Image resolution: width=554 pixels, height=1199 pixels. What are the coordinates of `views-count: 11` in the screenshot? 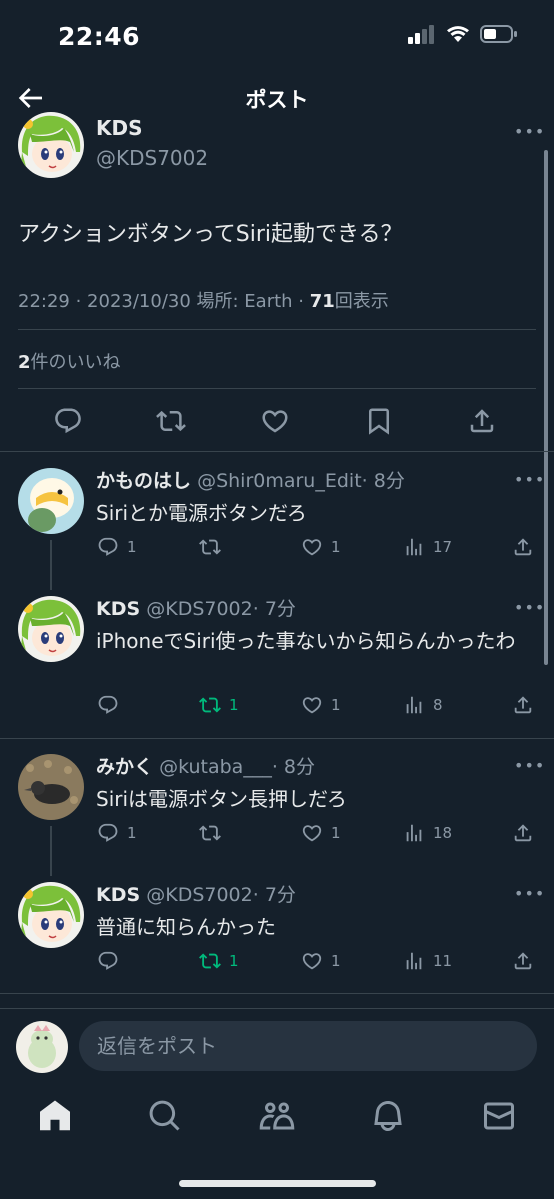 It's located at (443, 961).